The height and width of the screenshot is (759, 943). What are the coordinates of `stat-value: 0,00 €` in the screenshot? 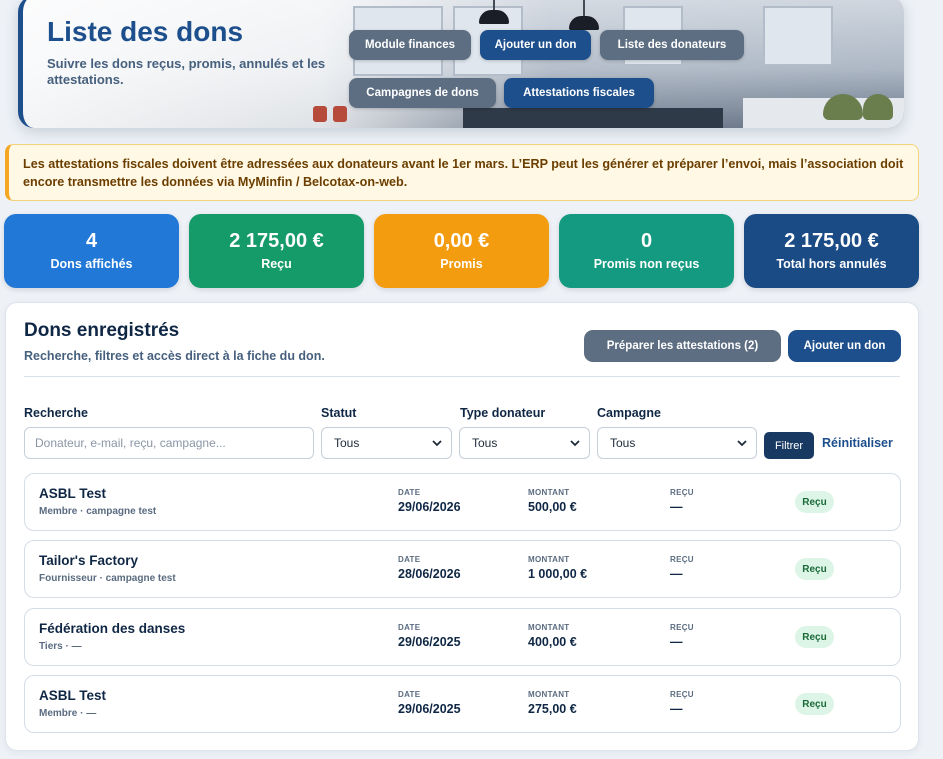 It's located at (461, 241).